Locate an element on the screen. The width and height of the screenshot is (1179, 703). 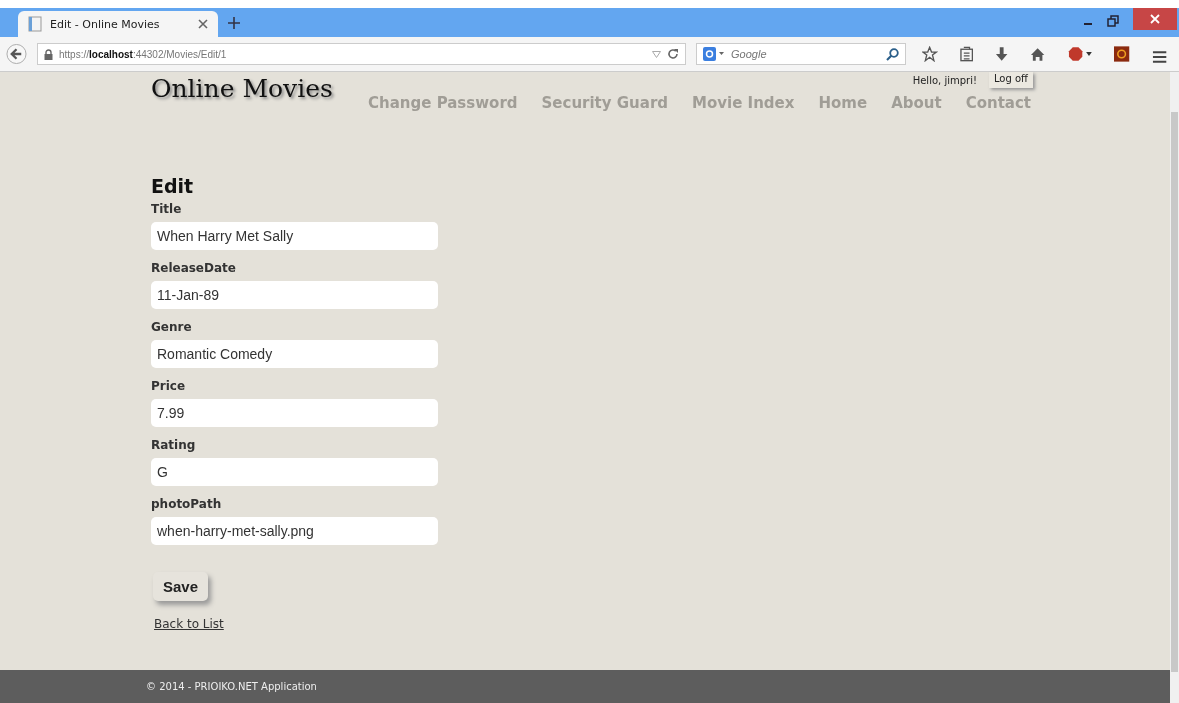
add-on-icon is located at coordinates (1122, 54).